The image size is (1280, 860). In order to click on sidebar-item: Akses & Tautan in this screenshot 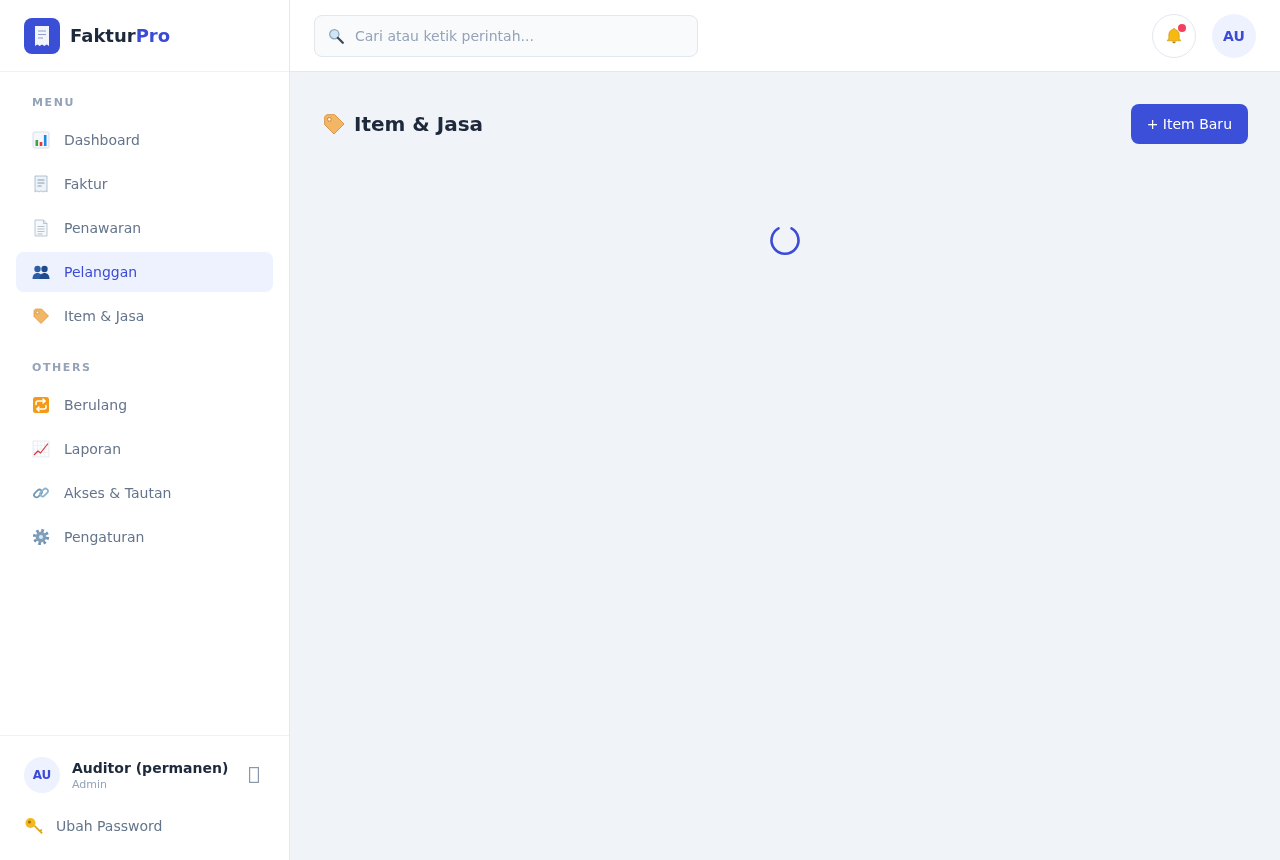, I will do `click(144, 493)`.